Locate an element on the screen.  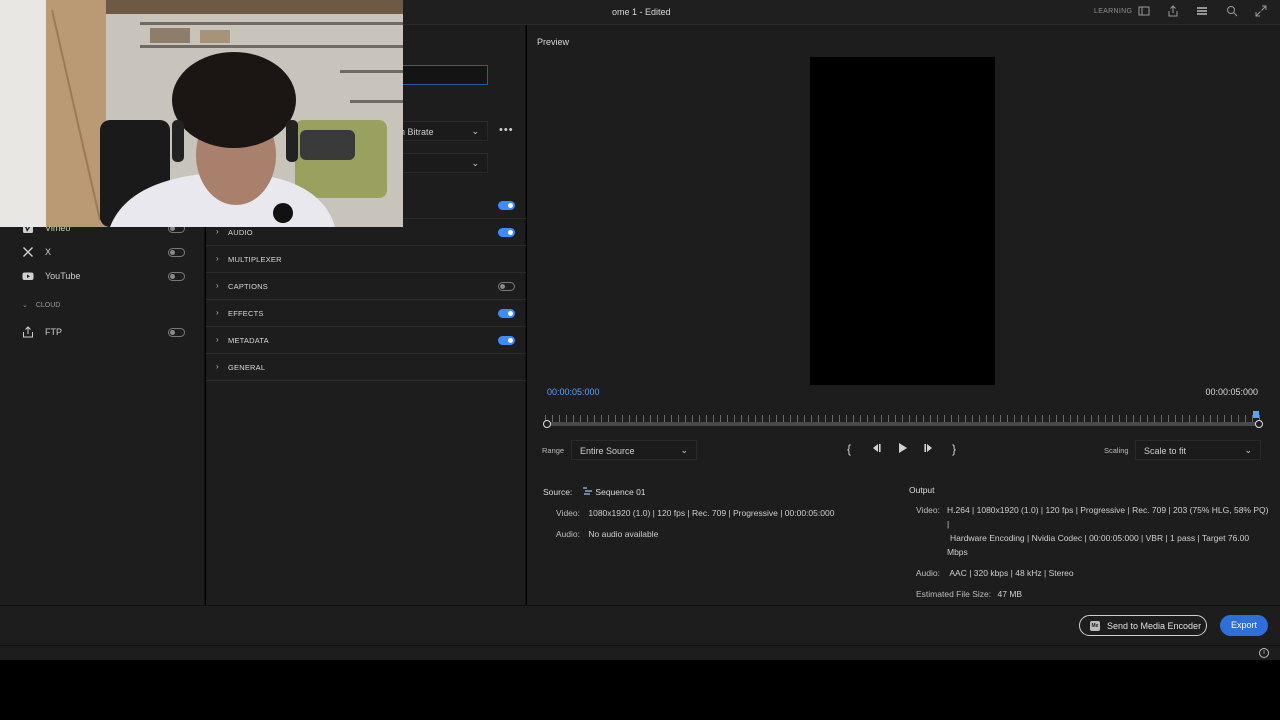
source-audio-label: Audio: is located at coordinates (567, 534).